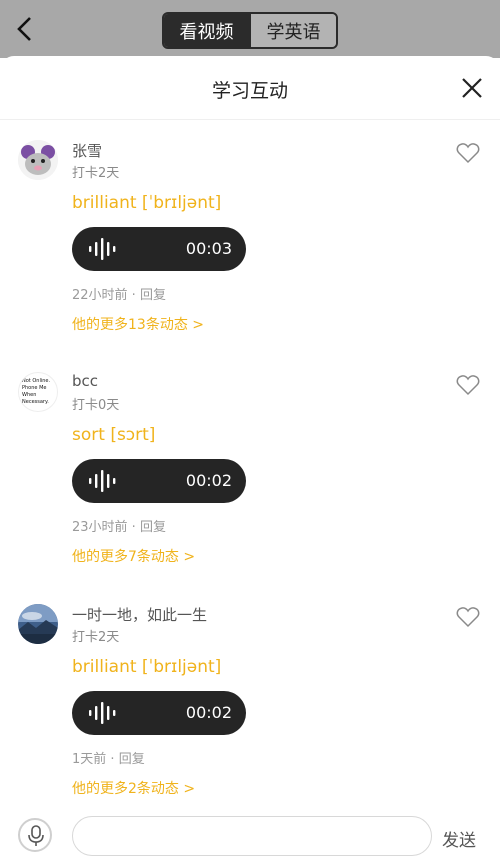 This screenshot has width=500, height=867. I want to click on tab-learn-english: 学英语, so click(292, 30).